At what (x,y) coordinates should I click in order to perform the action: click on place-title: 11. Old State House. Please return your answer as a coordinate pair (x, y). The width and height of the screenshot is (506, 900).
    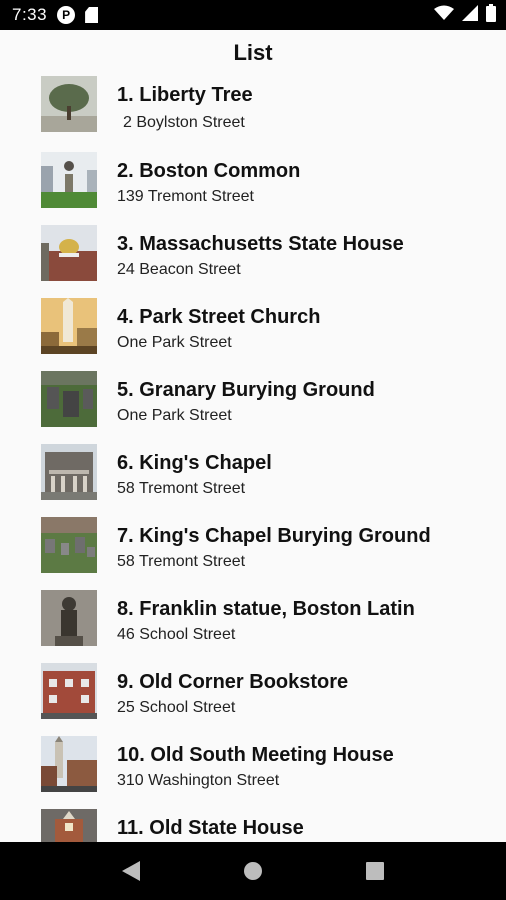
    Looking at the image, I should click on (210, 828).